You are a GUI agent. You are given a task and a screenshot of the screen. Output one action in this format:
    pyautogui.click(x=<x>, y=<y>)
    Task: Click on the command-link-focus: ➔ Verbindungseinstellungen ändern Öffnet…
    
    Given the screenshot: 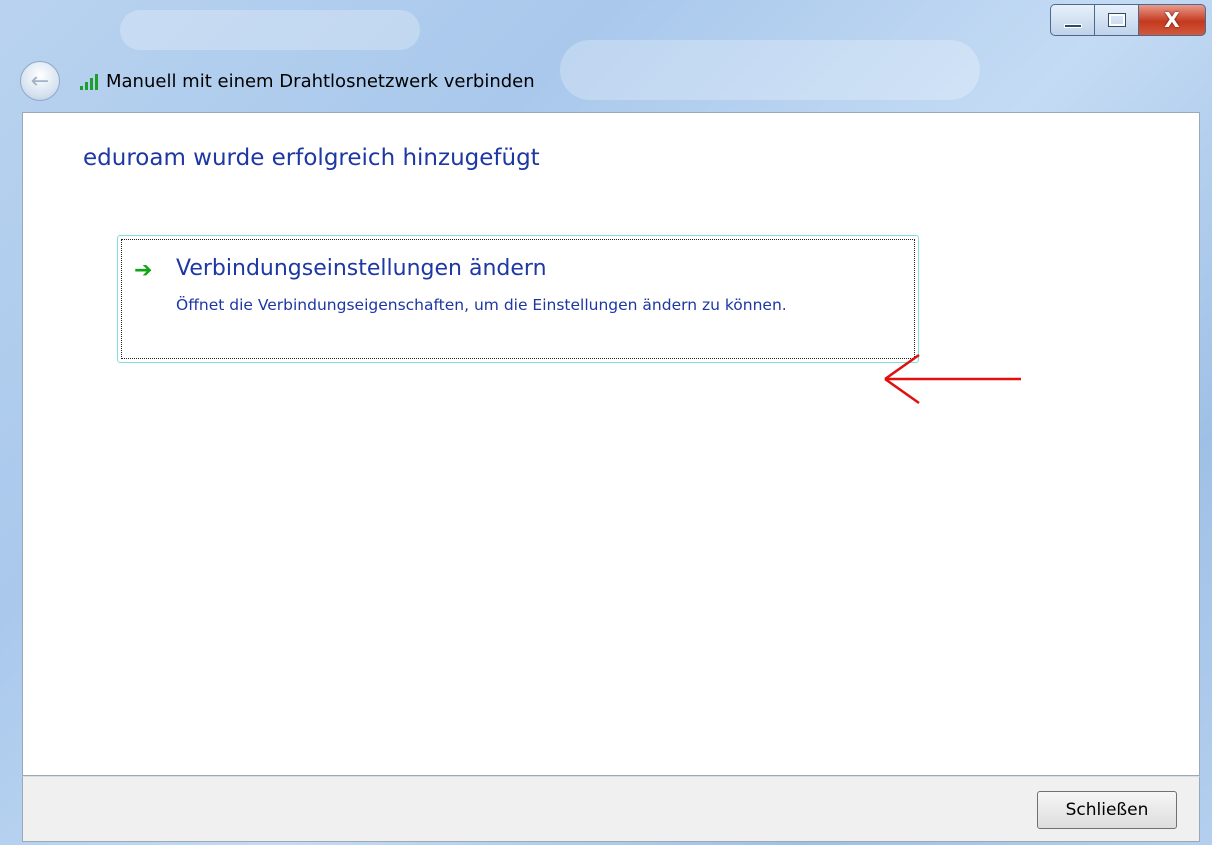 What is the action you would take?
    pyautogui.click(x=518, y=299)
    